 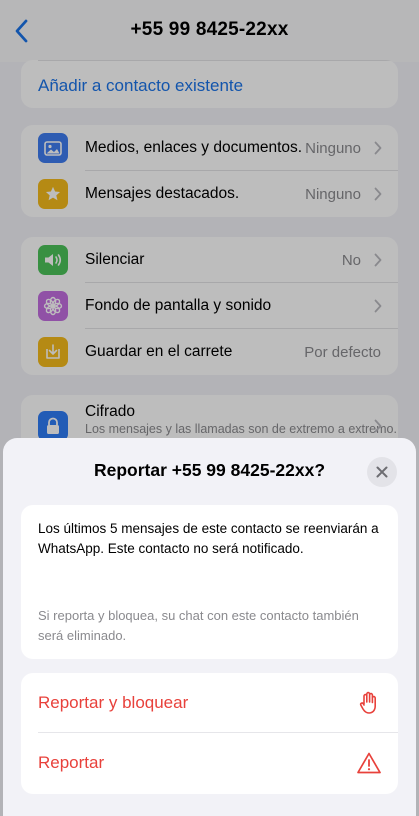 What do you see at coordinates (71, 762) in the screenshot?
I see `action-label: Reportar` at bounding box center [71, 762].